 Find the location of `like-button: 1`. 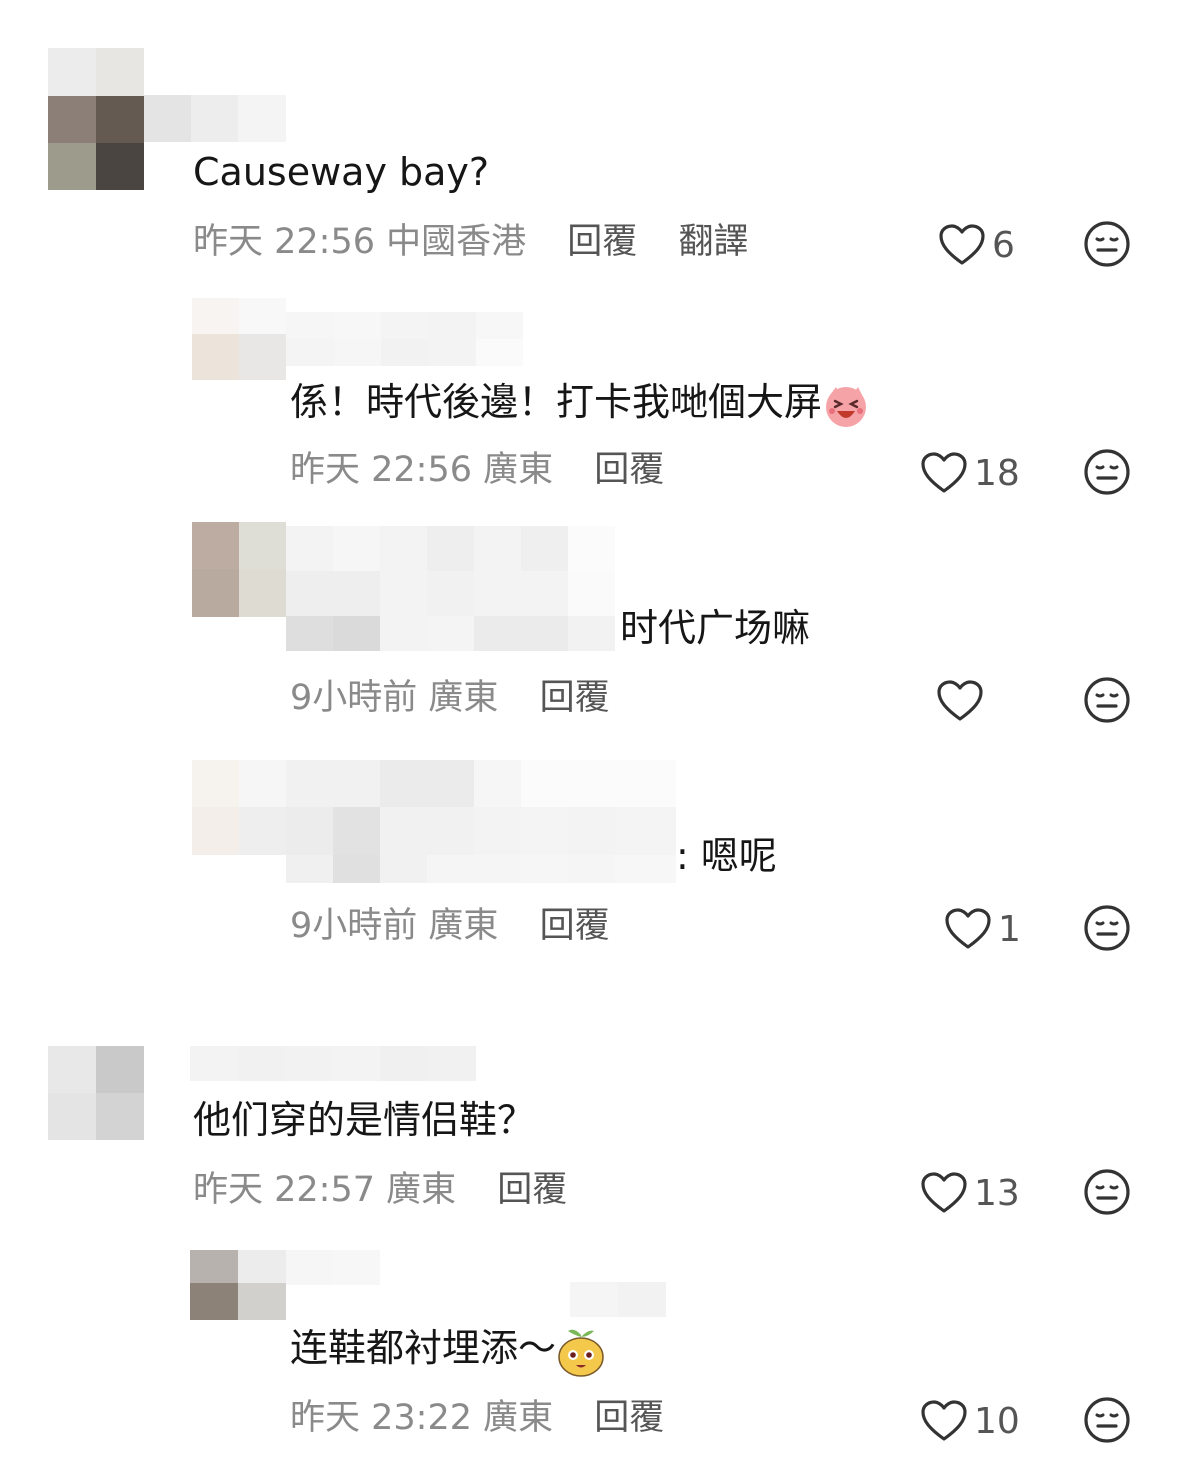

like-button: 1 is located at coordinates (982, 929).